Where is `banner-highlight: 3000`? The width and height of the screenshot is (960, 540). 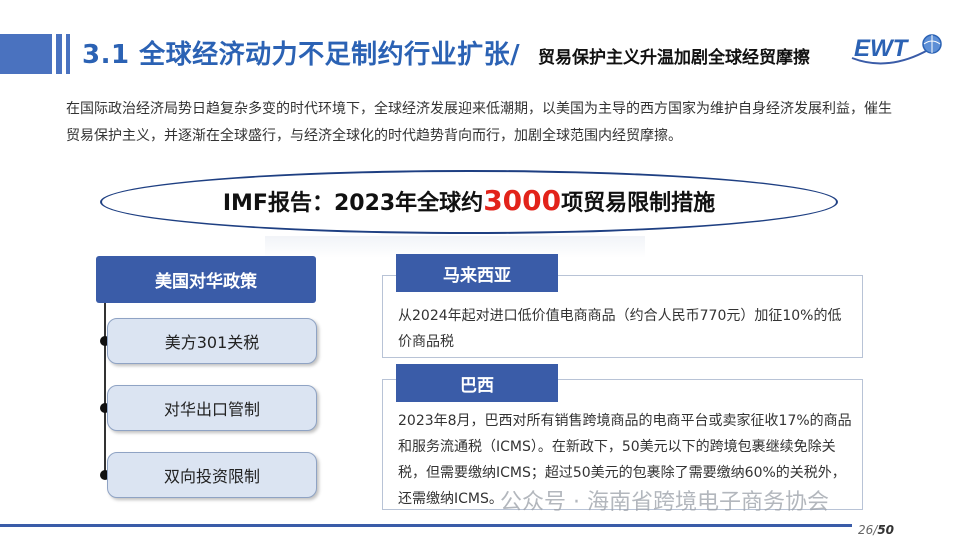
banner-highlight: 3000 is located at coordinates (522, 200).